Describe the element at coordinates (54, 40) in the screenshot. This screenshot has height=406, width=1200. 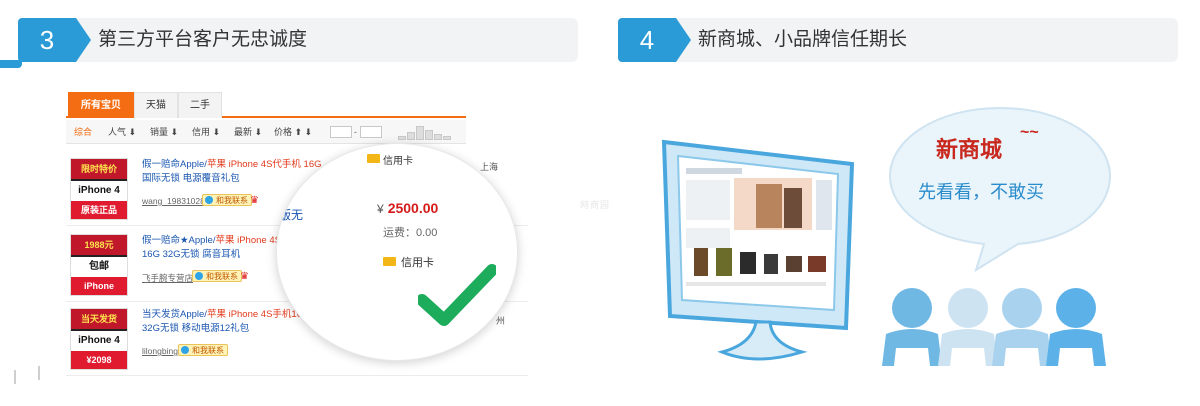
I see `section-number: 3` at that location.